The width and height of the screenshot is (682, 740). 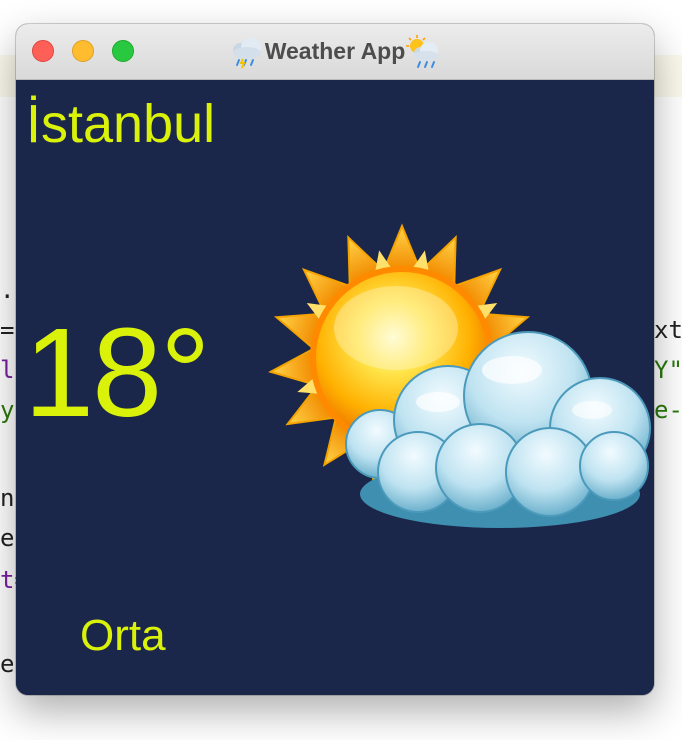 What do you see at coordinates (668, 330) in the screenshot?
I see `code-fragment: xt` at bounding box center [668, 330].